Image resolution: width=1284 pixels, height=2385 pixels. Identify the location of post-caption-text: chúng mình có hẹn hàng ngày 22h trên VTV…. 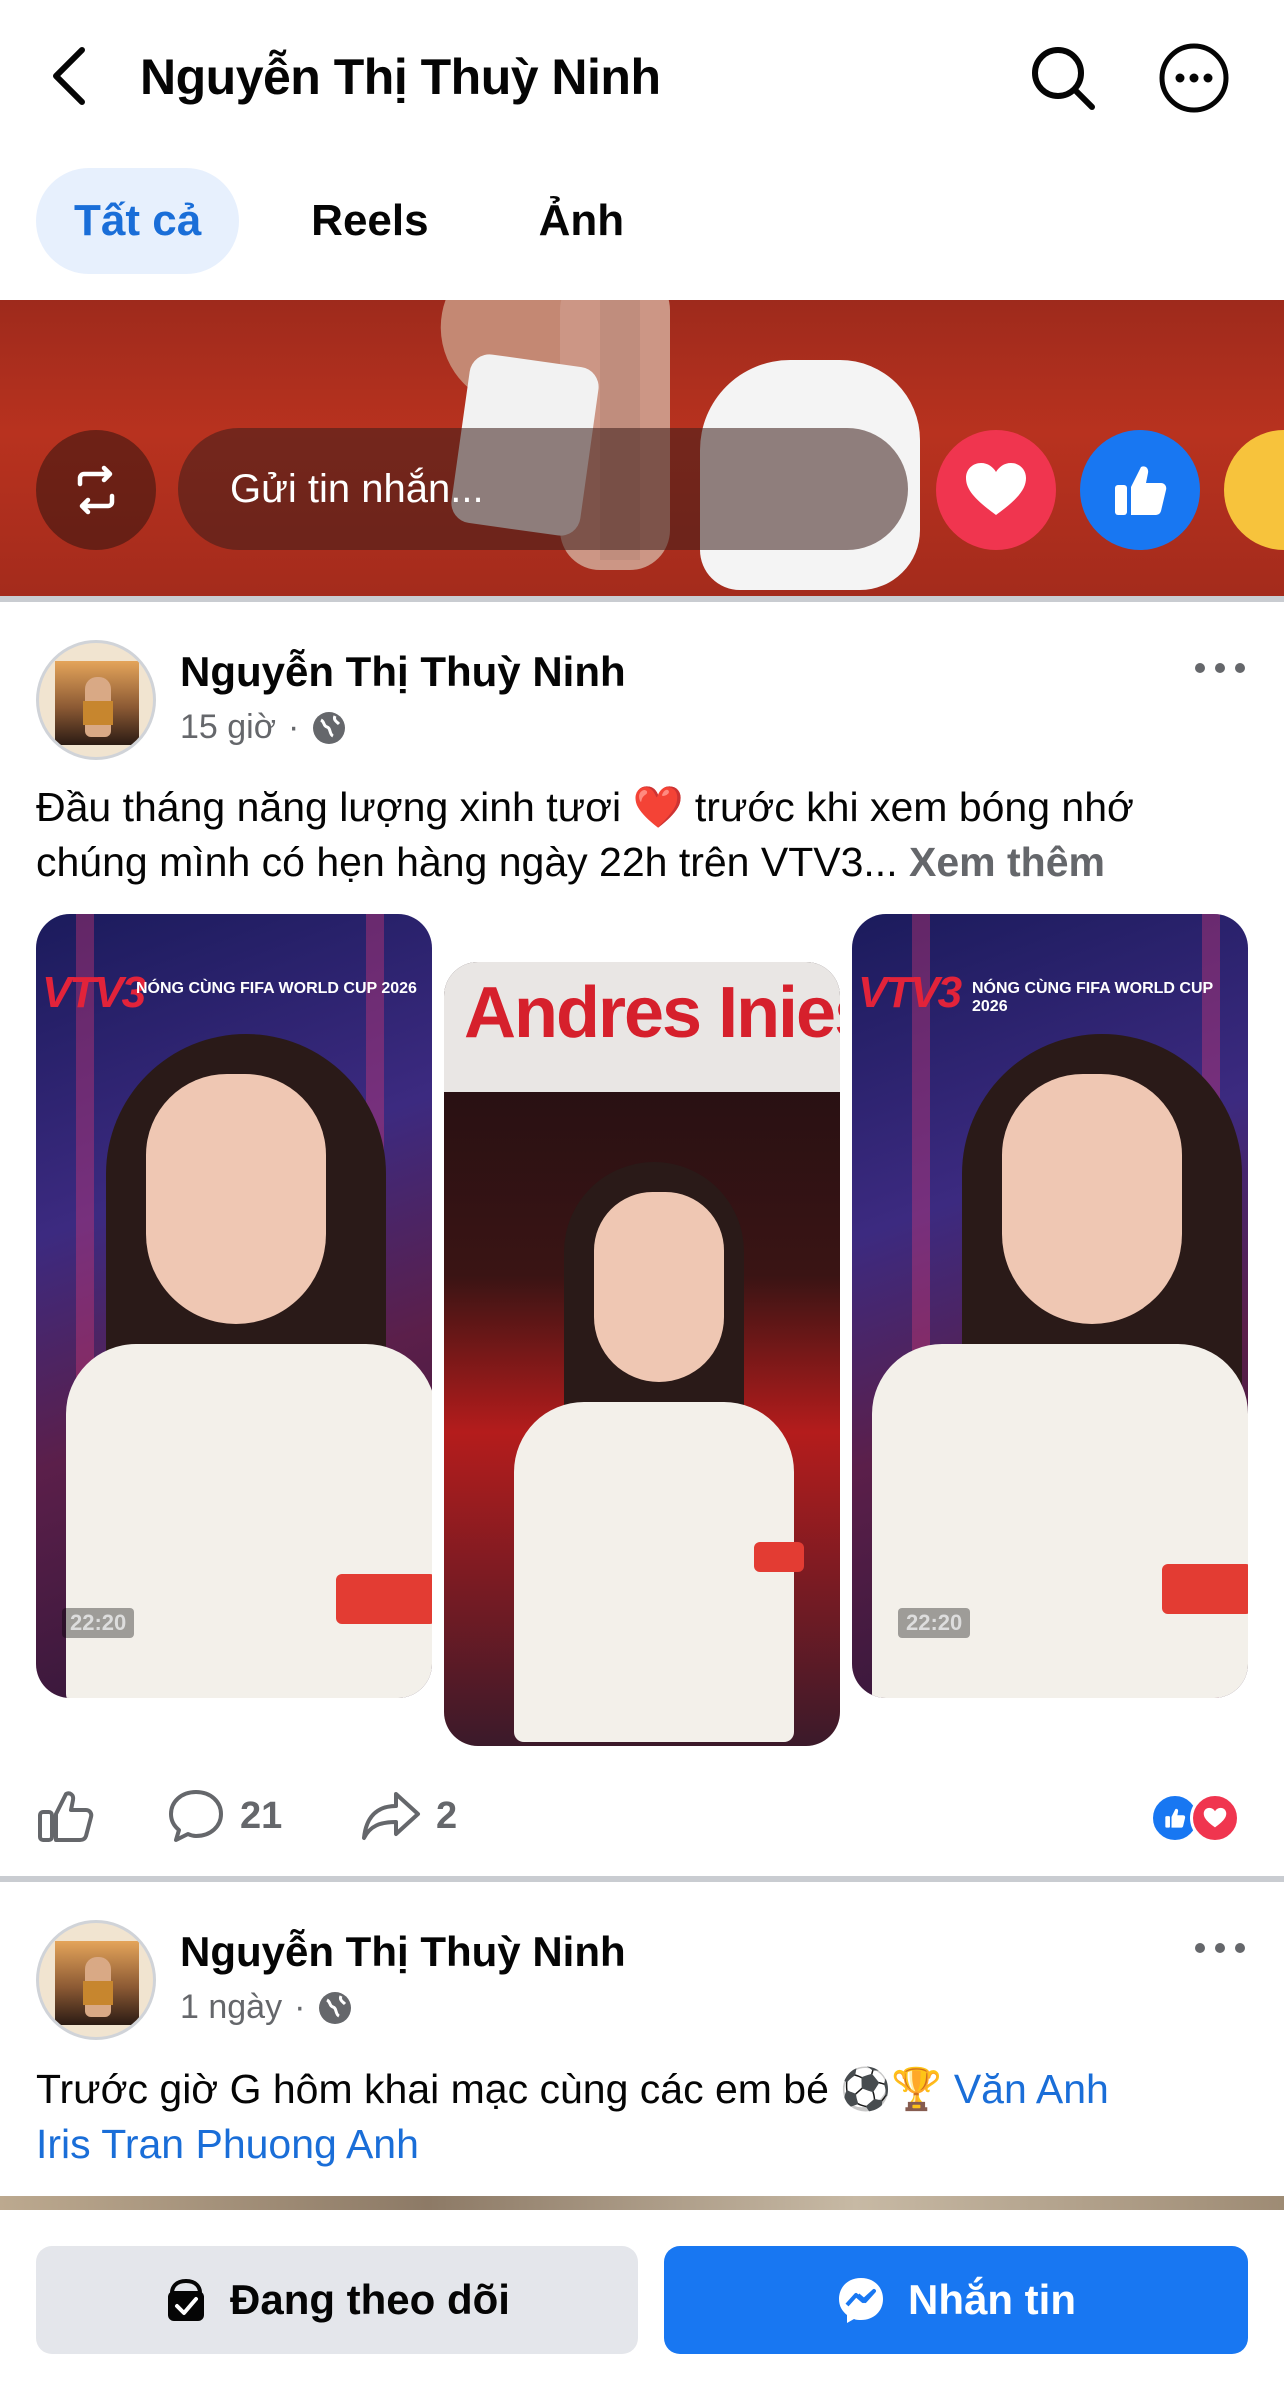
(467, 862).